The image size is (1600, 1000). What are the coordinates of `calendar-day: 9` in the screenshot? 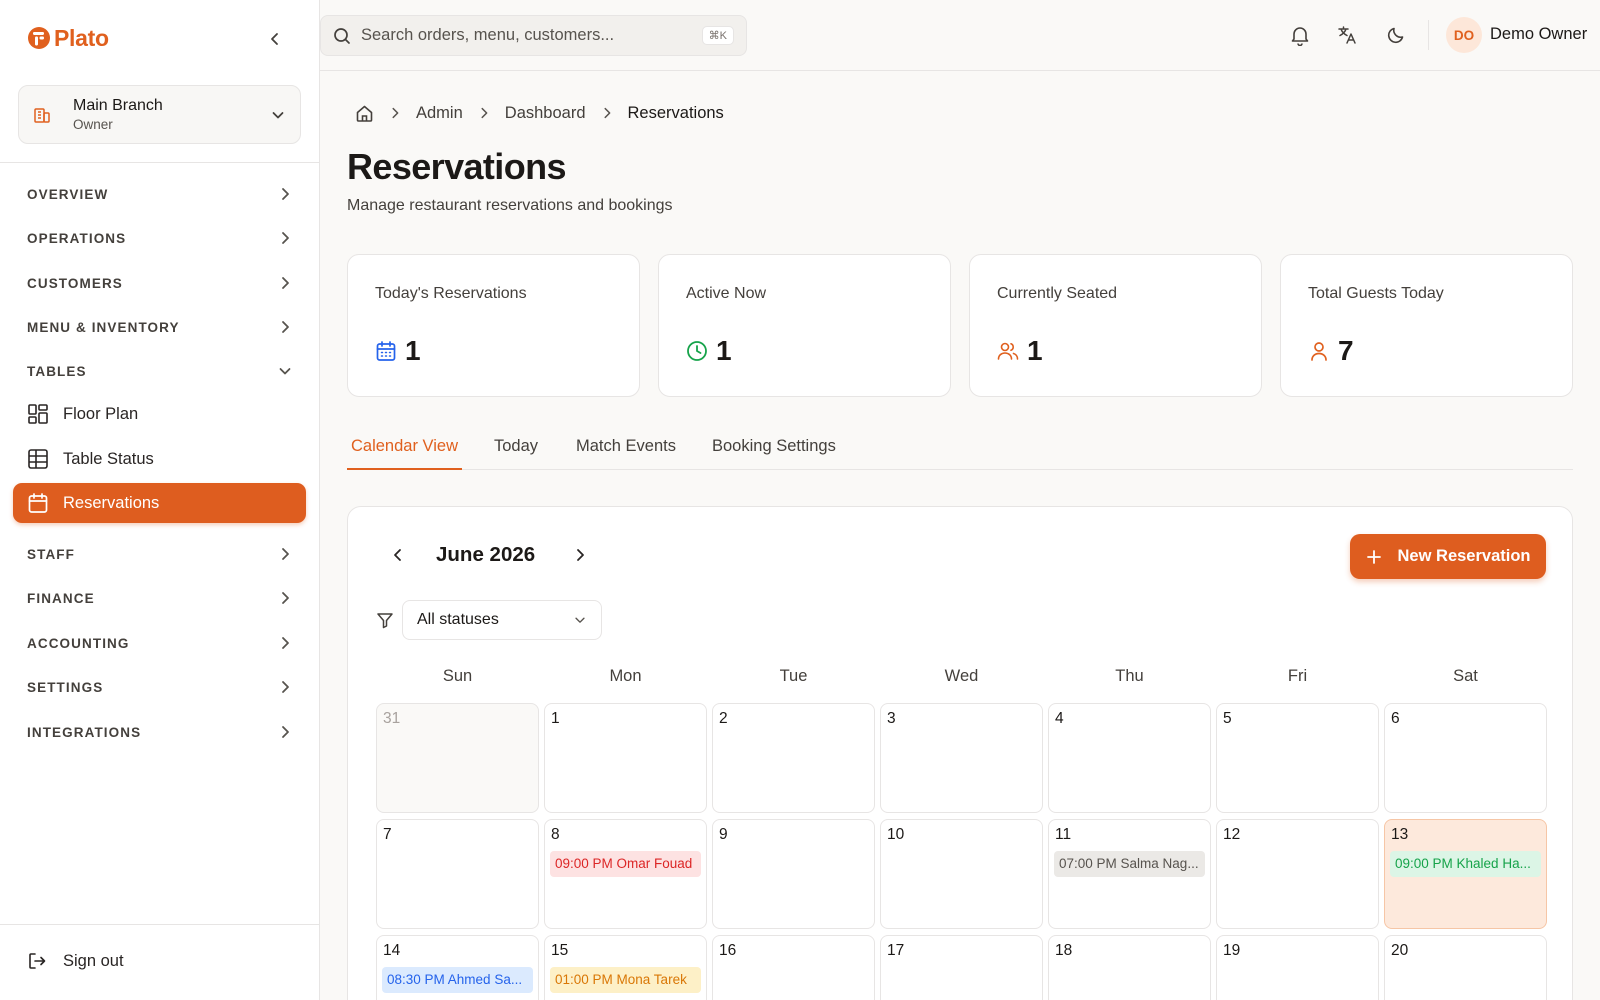 It's located at (793, 874).